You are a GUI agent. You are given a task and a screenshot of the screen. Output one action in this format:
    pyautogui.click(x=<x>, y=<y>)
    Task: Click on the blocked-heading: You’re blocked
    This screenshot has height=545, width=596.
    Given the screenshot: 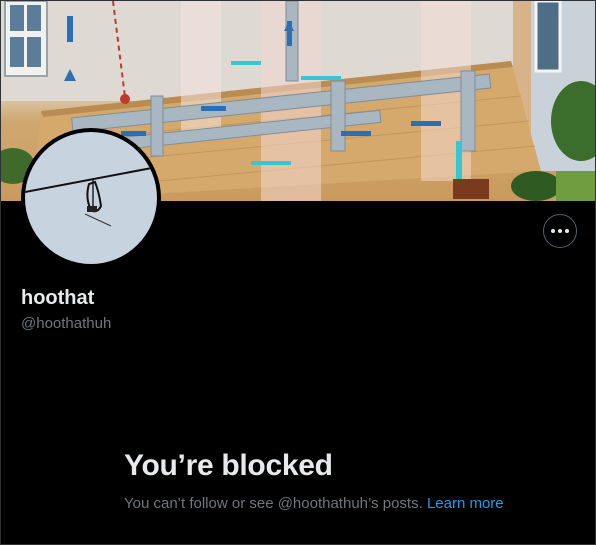 What is the action you would take?
    pyautogui.click(x=228, y=465)
    